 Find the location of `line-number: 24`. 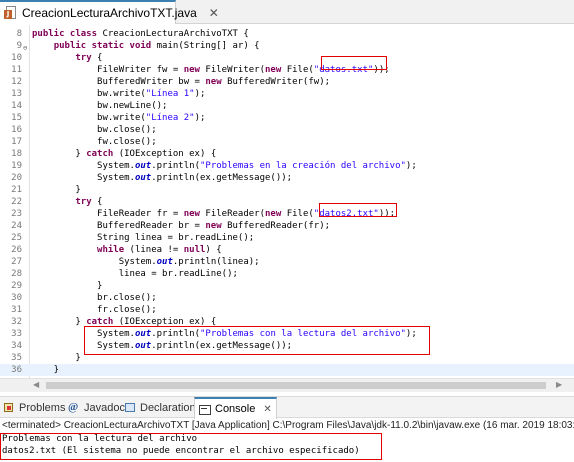

line-number: 24 is located at coordinates (16, 226).